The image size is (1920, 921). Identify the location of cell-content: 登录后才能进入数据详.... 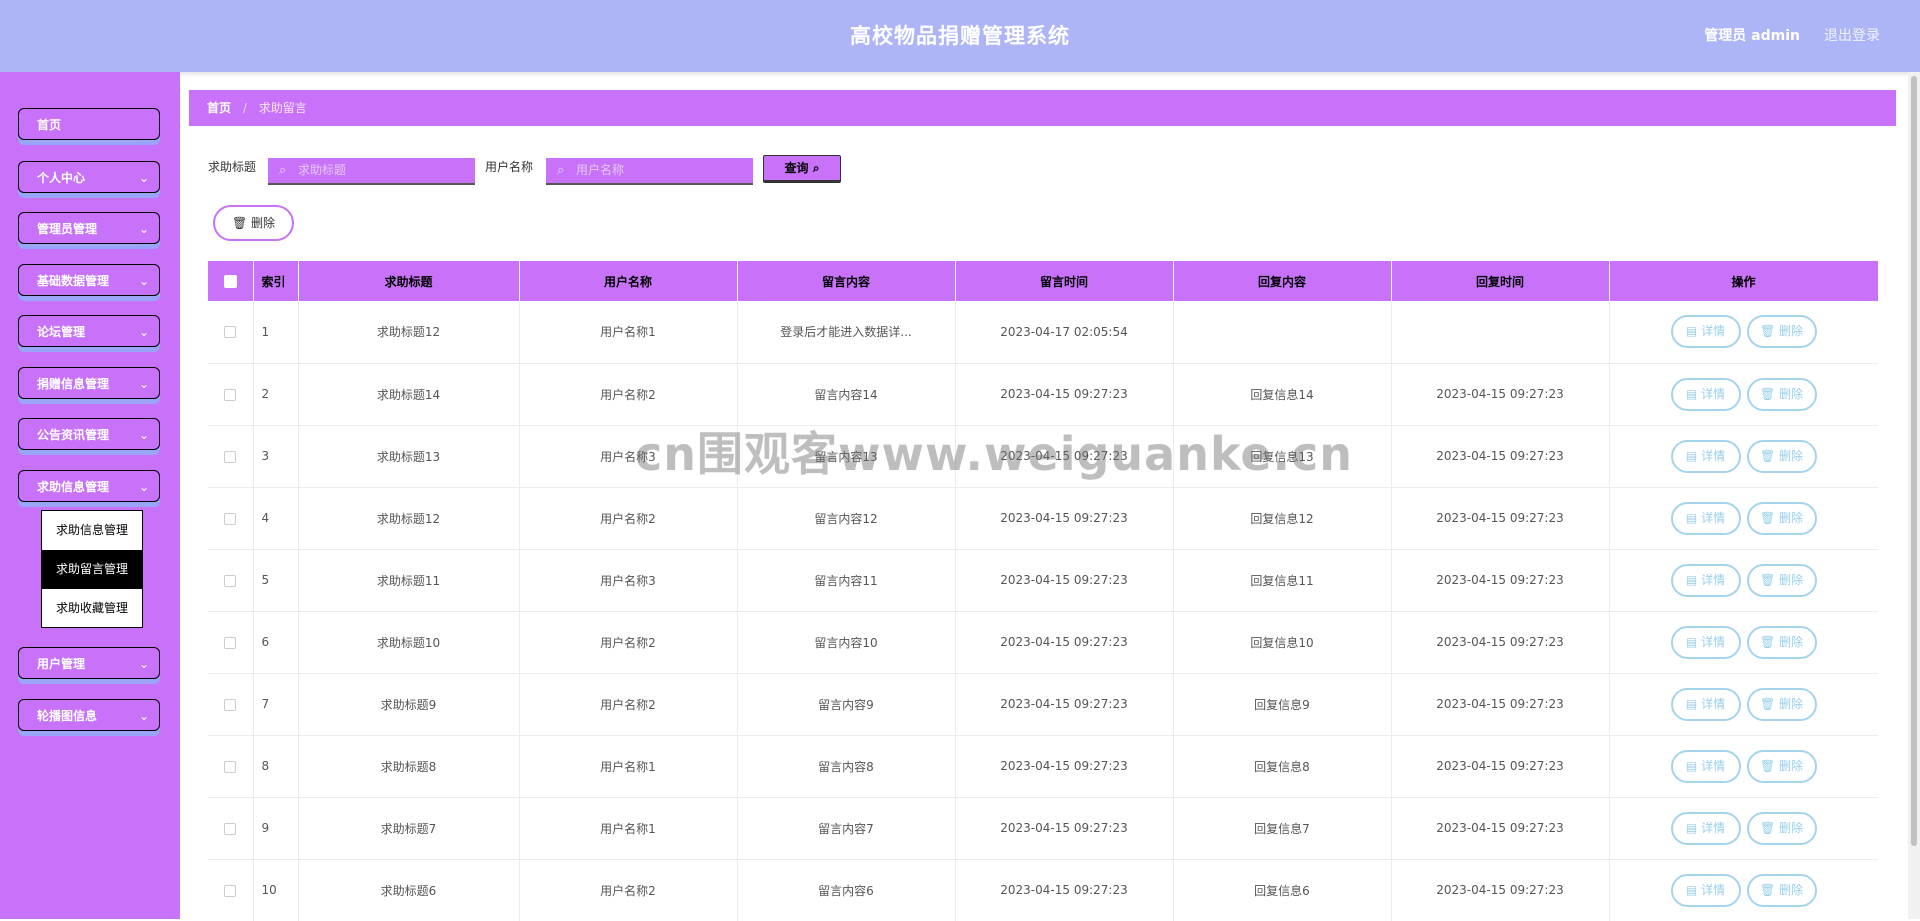
(846, 332).